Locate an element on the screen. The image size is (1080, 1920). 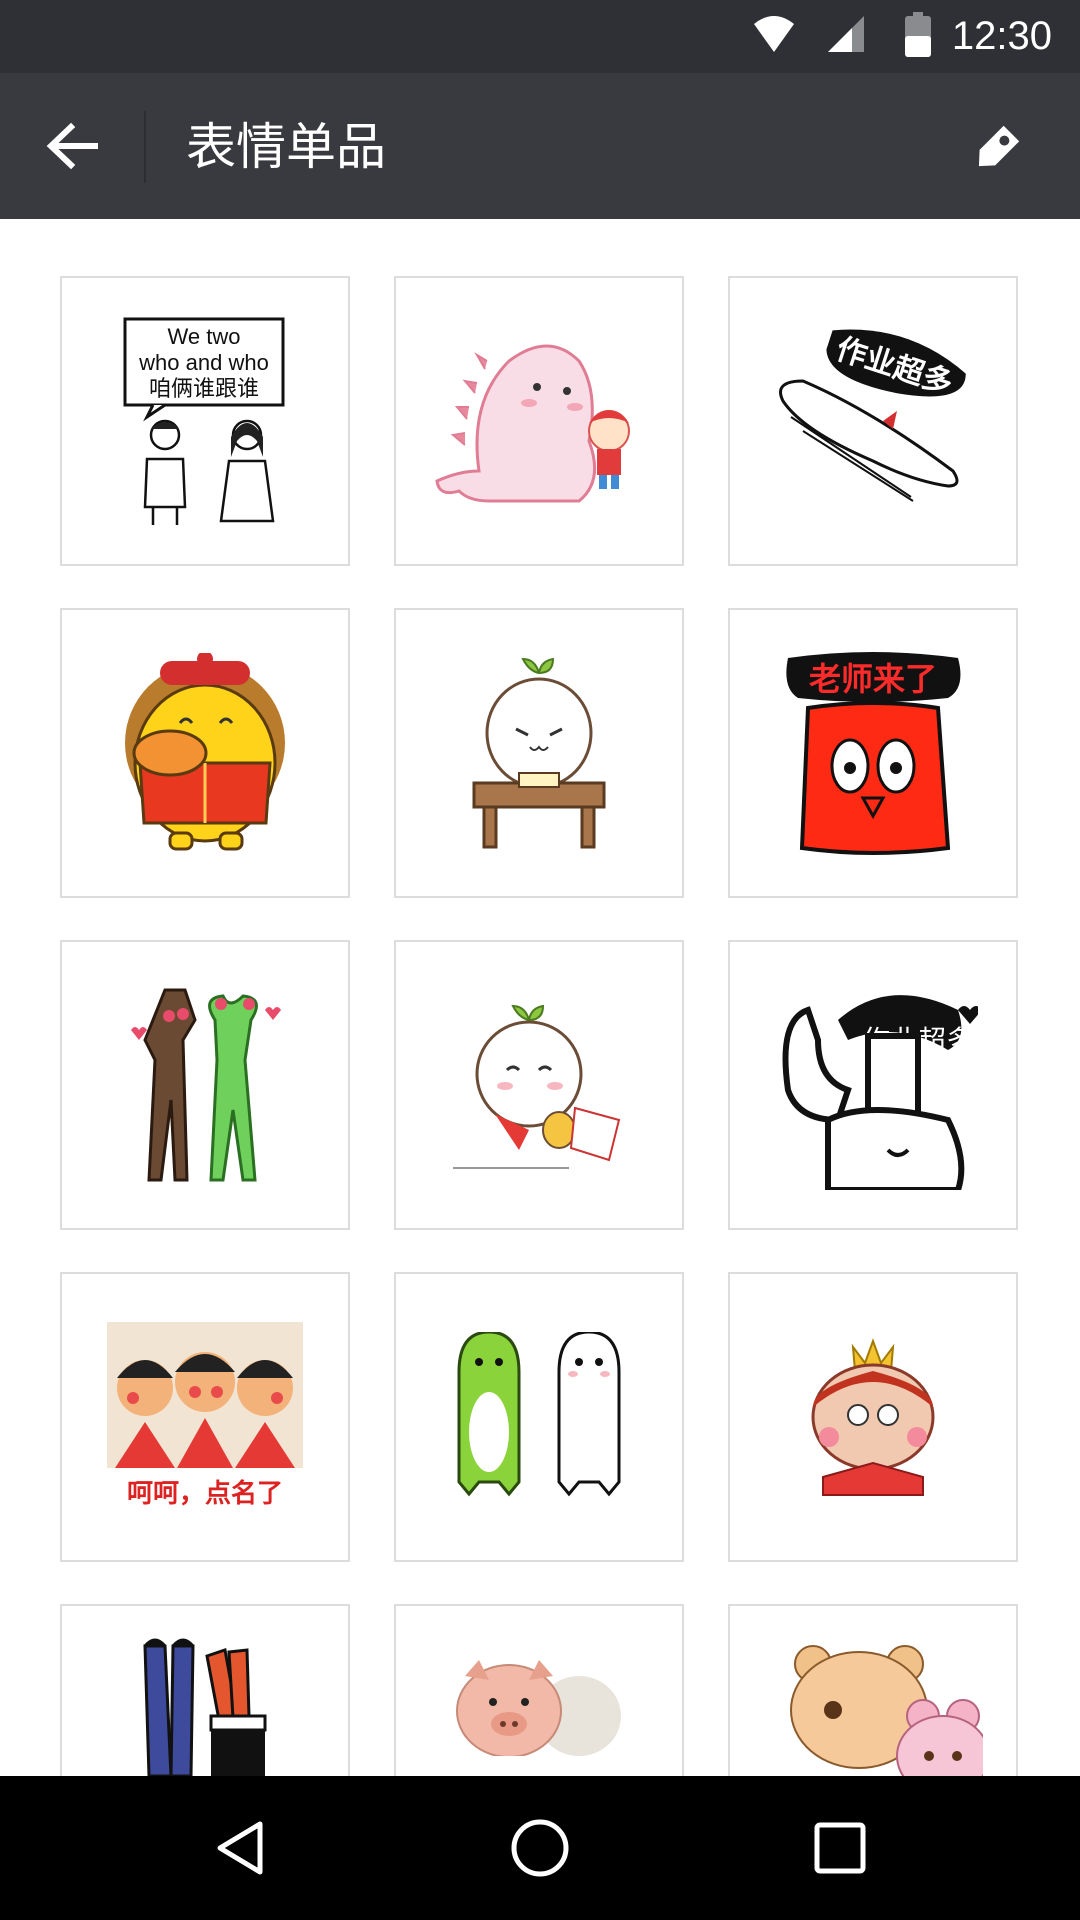
tag-icon is located at coordinates (999, 146).